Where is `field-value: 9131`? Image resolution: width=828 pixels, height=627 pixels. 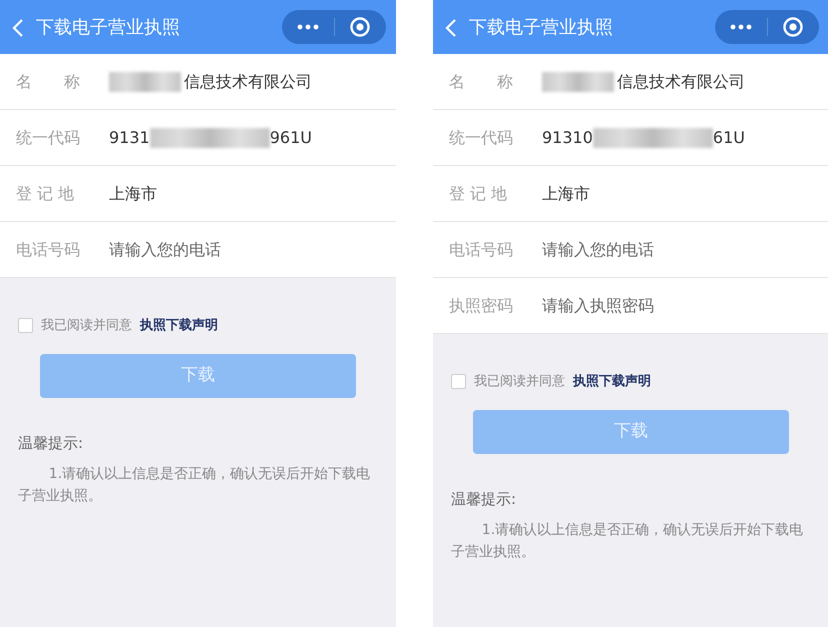
field-value: 9131 is located at coordinates (129, 137).